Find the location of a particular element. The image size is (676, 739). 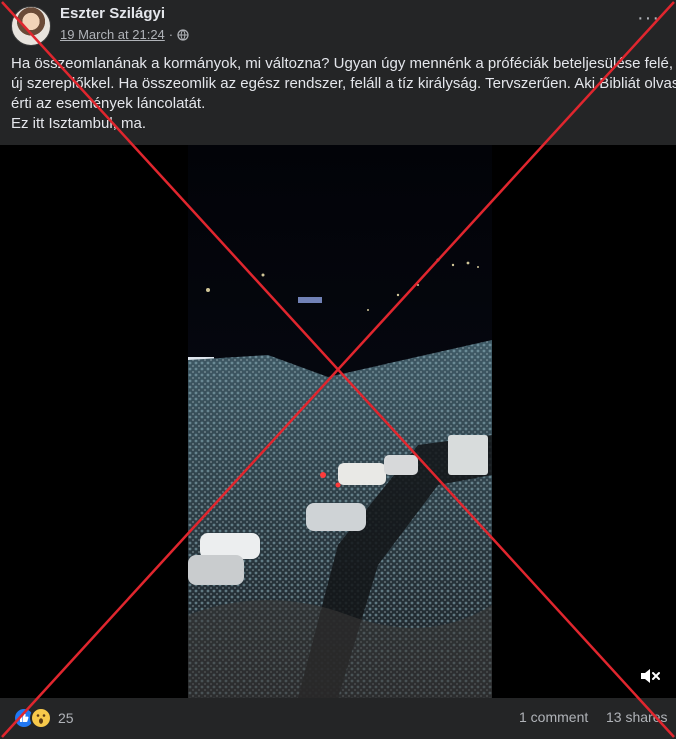

post-meta: 19 March at 21:24 · is located at coordinates (124, 34).